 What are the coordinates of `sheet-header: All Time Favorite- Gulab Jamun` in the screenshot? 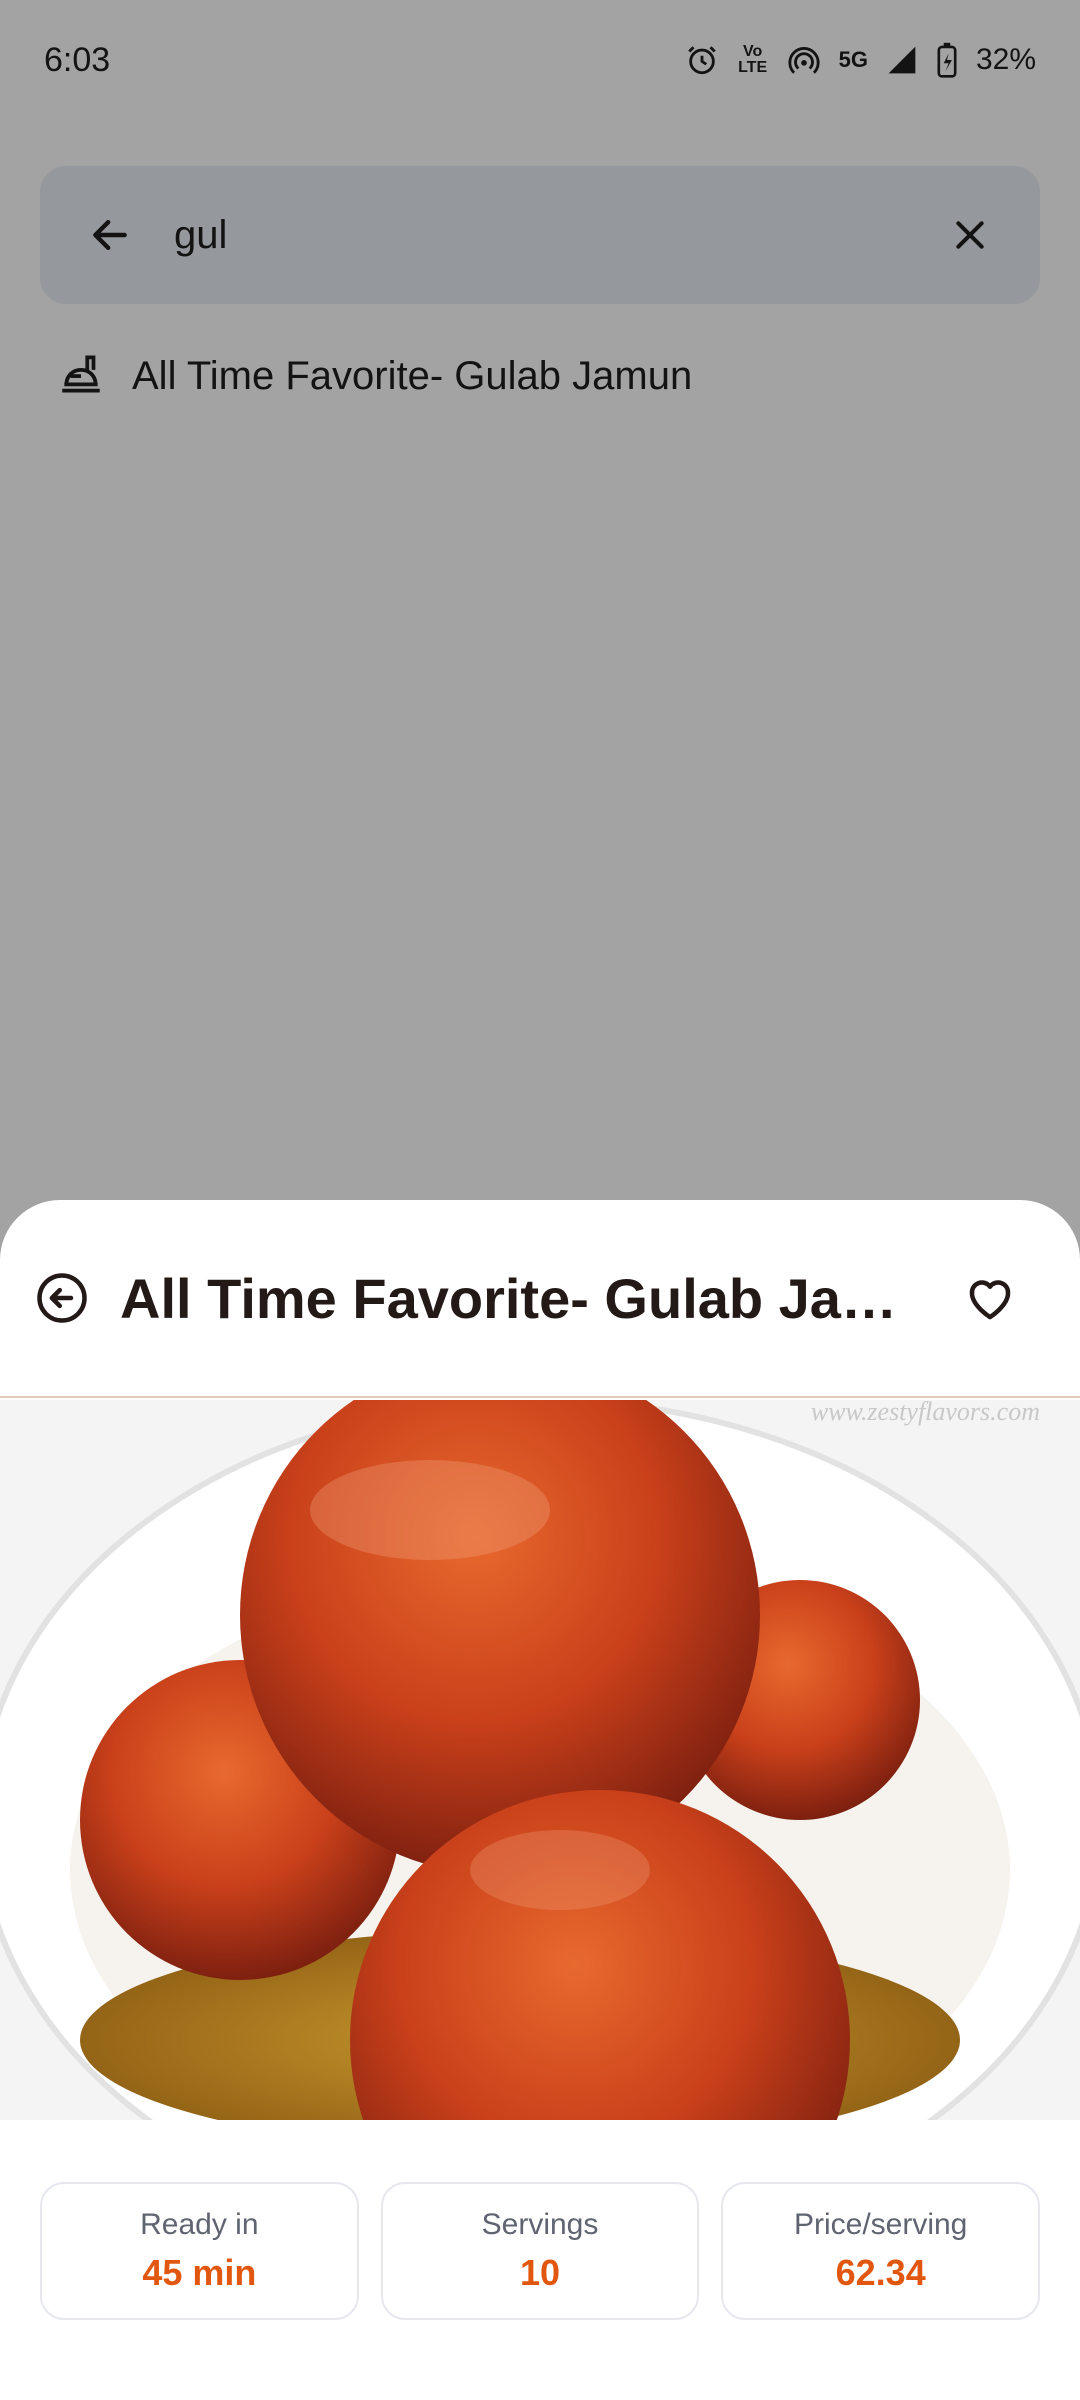 It's located at (540, 1299).